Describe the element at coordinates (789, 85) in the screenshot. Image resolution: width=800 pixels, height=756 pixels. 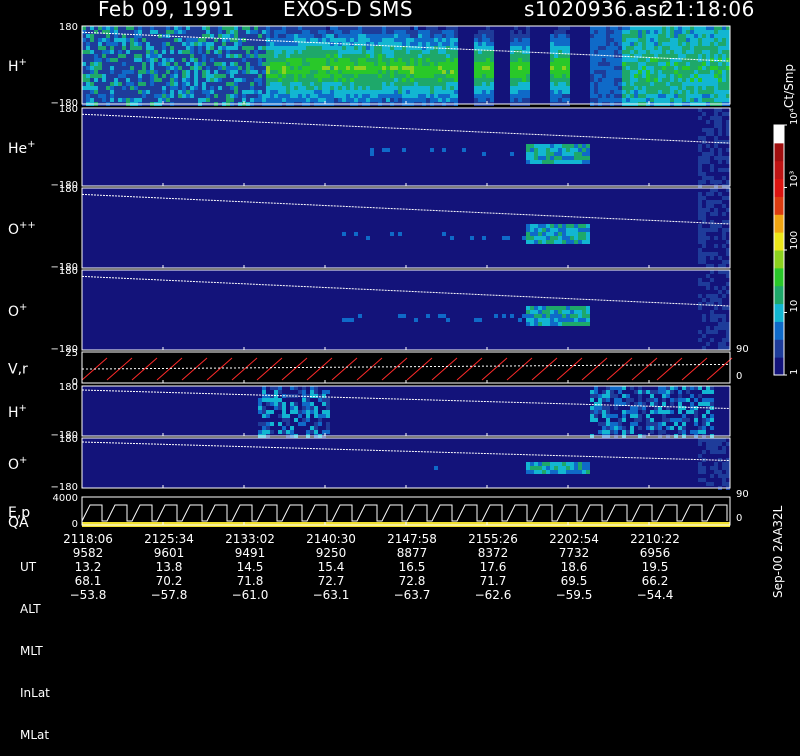
I see `colorbar-unit-label: Ct/Smp` at that location.